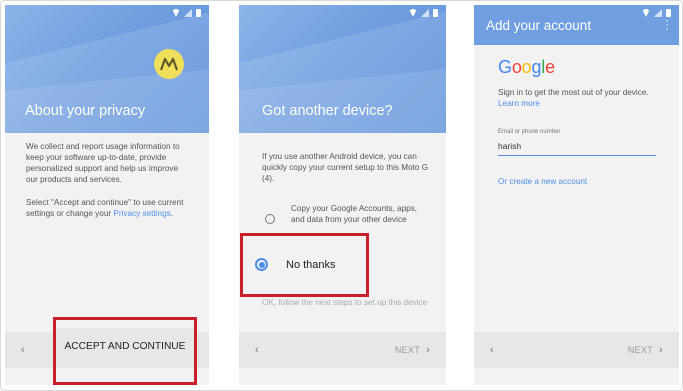 The width and height of the screenshot is (683, 391). What do you see at coordinates (270, 219) in the screenshot?
I see `copy-radio` at bounding box center [270, 219].